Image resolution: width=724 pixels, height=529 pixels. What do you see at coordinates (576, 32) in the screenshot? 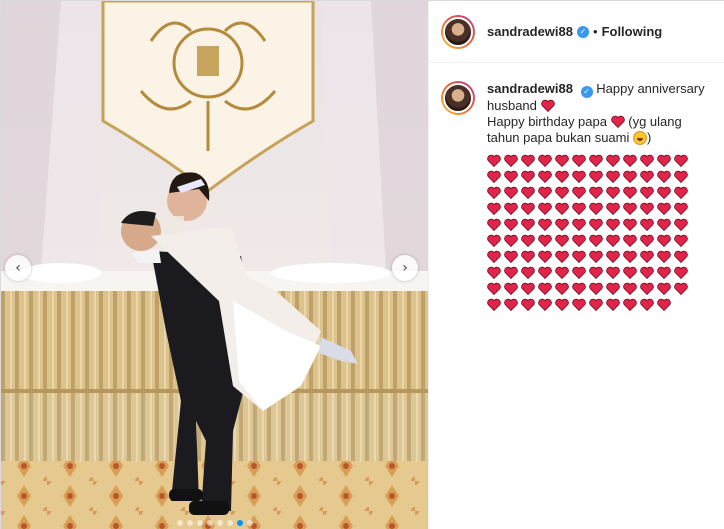
I see `post-header: sandradewi88 ✓ • Following` at bounding box center [576, 32].